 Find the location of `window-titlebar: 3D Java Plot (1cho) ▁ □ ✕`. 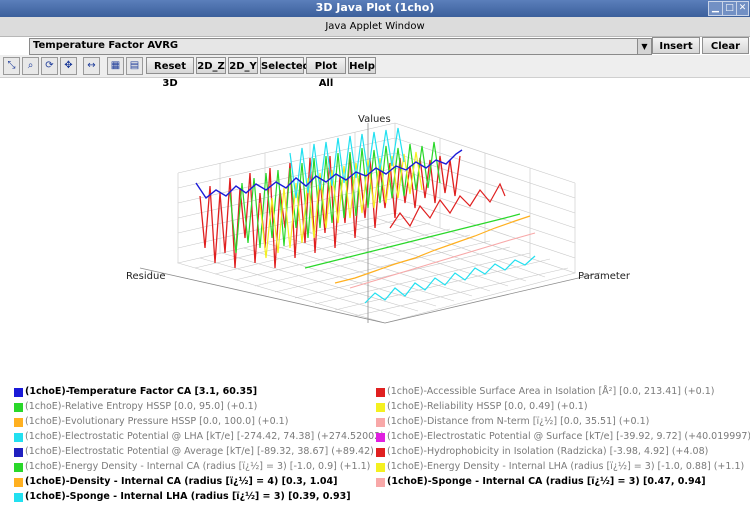

window-titlebar: 3D Java Plot (1cho) ▁ □ ✕ is located at coordinates (375, 8).